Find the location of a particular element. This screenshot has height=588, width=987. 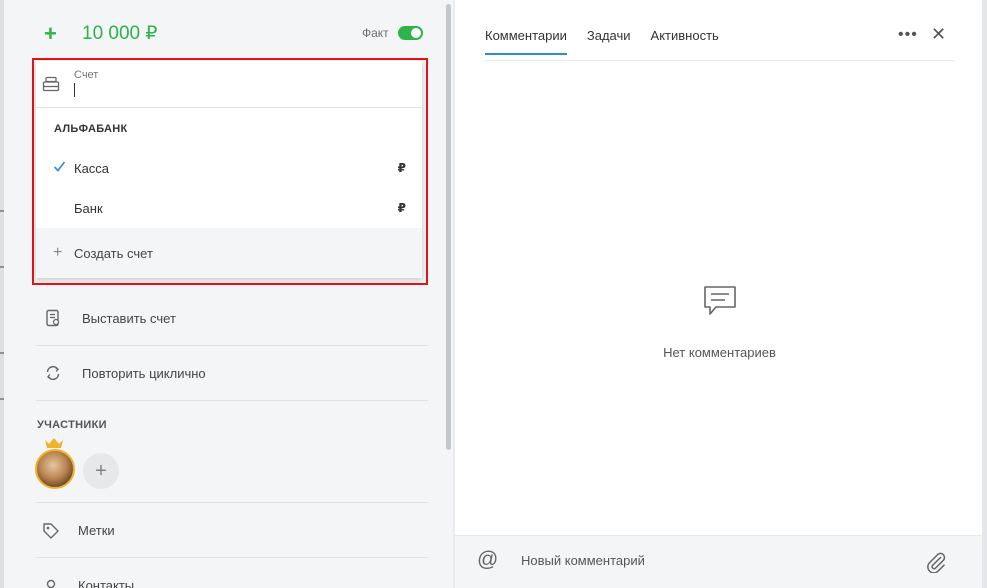

comment-composer: @ is located at coordinates (718, 561).